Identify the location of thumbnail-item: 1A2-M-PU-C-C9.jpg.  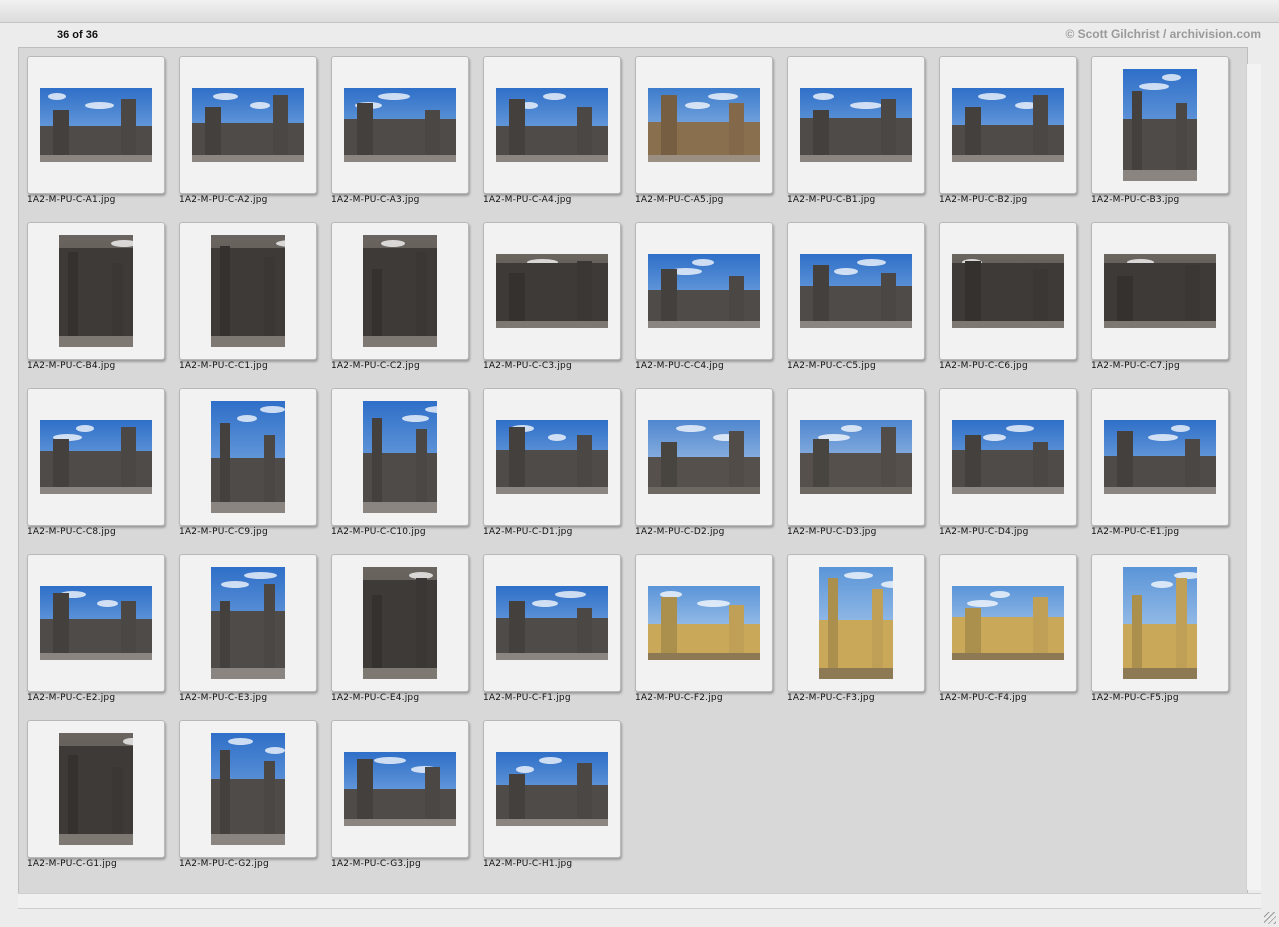
(247, 460).